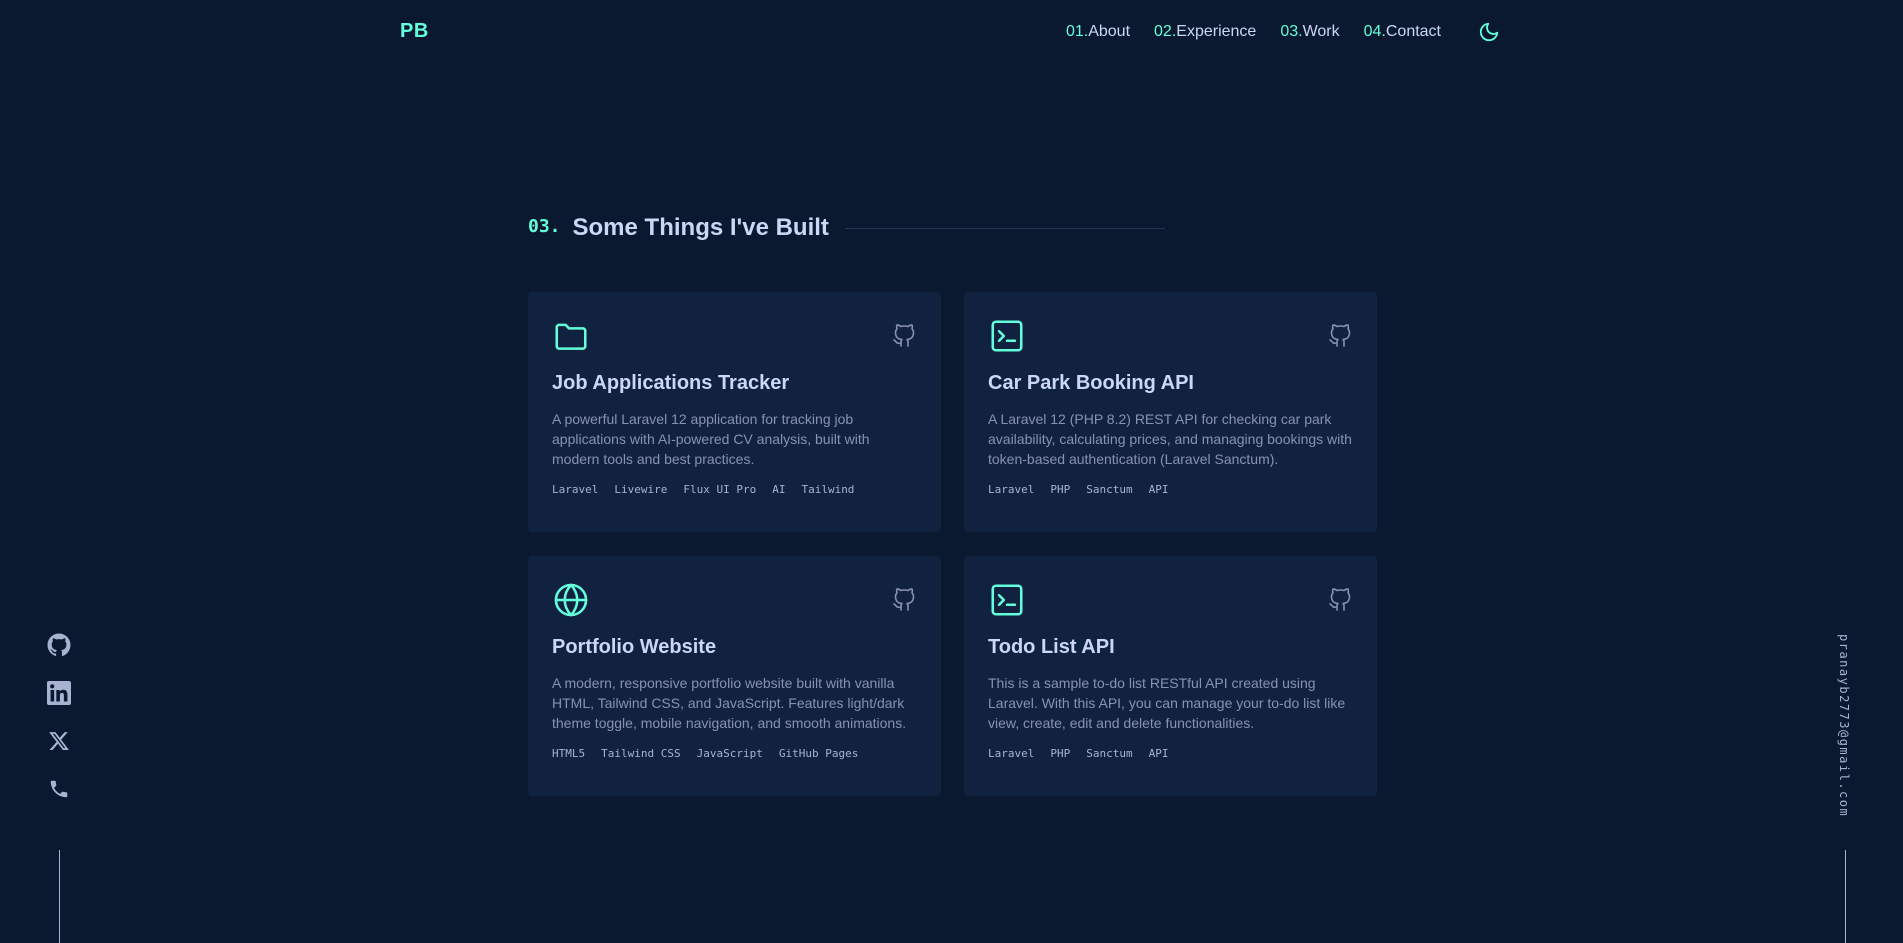  Describe the element at coordinates (1413, 31) in the screenshot. I see `nav-label: Contact` at that location.